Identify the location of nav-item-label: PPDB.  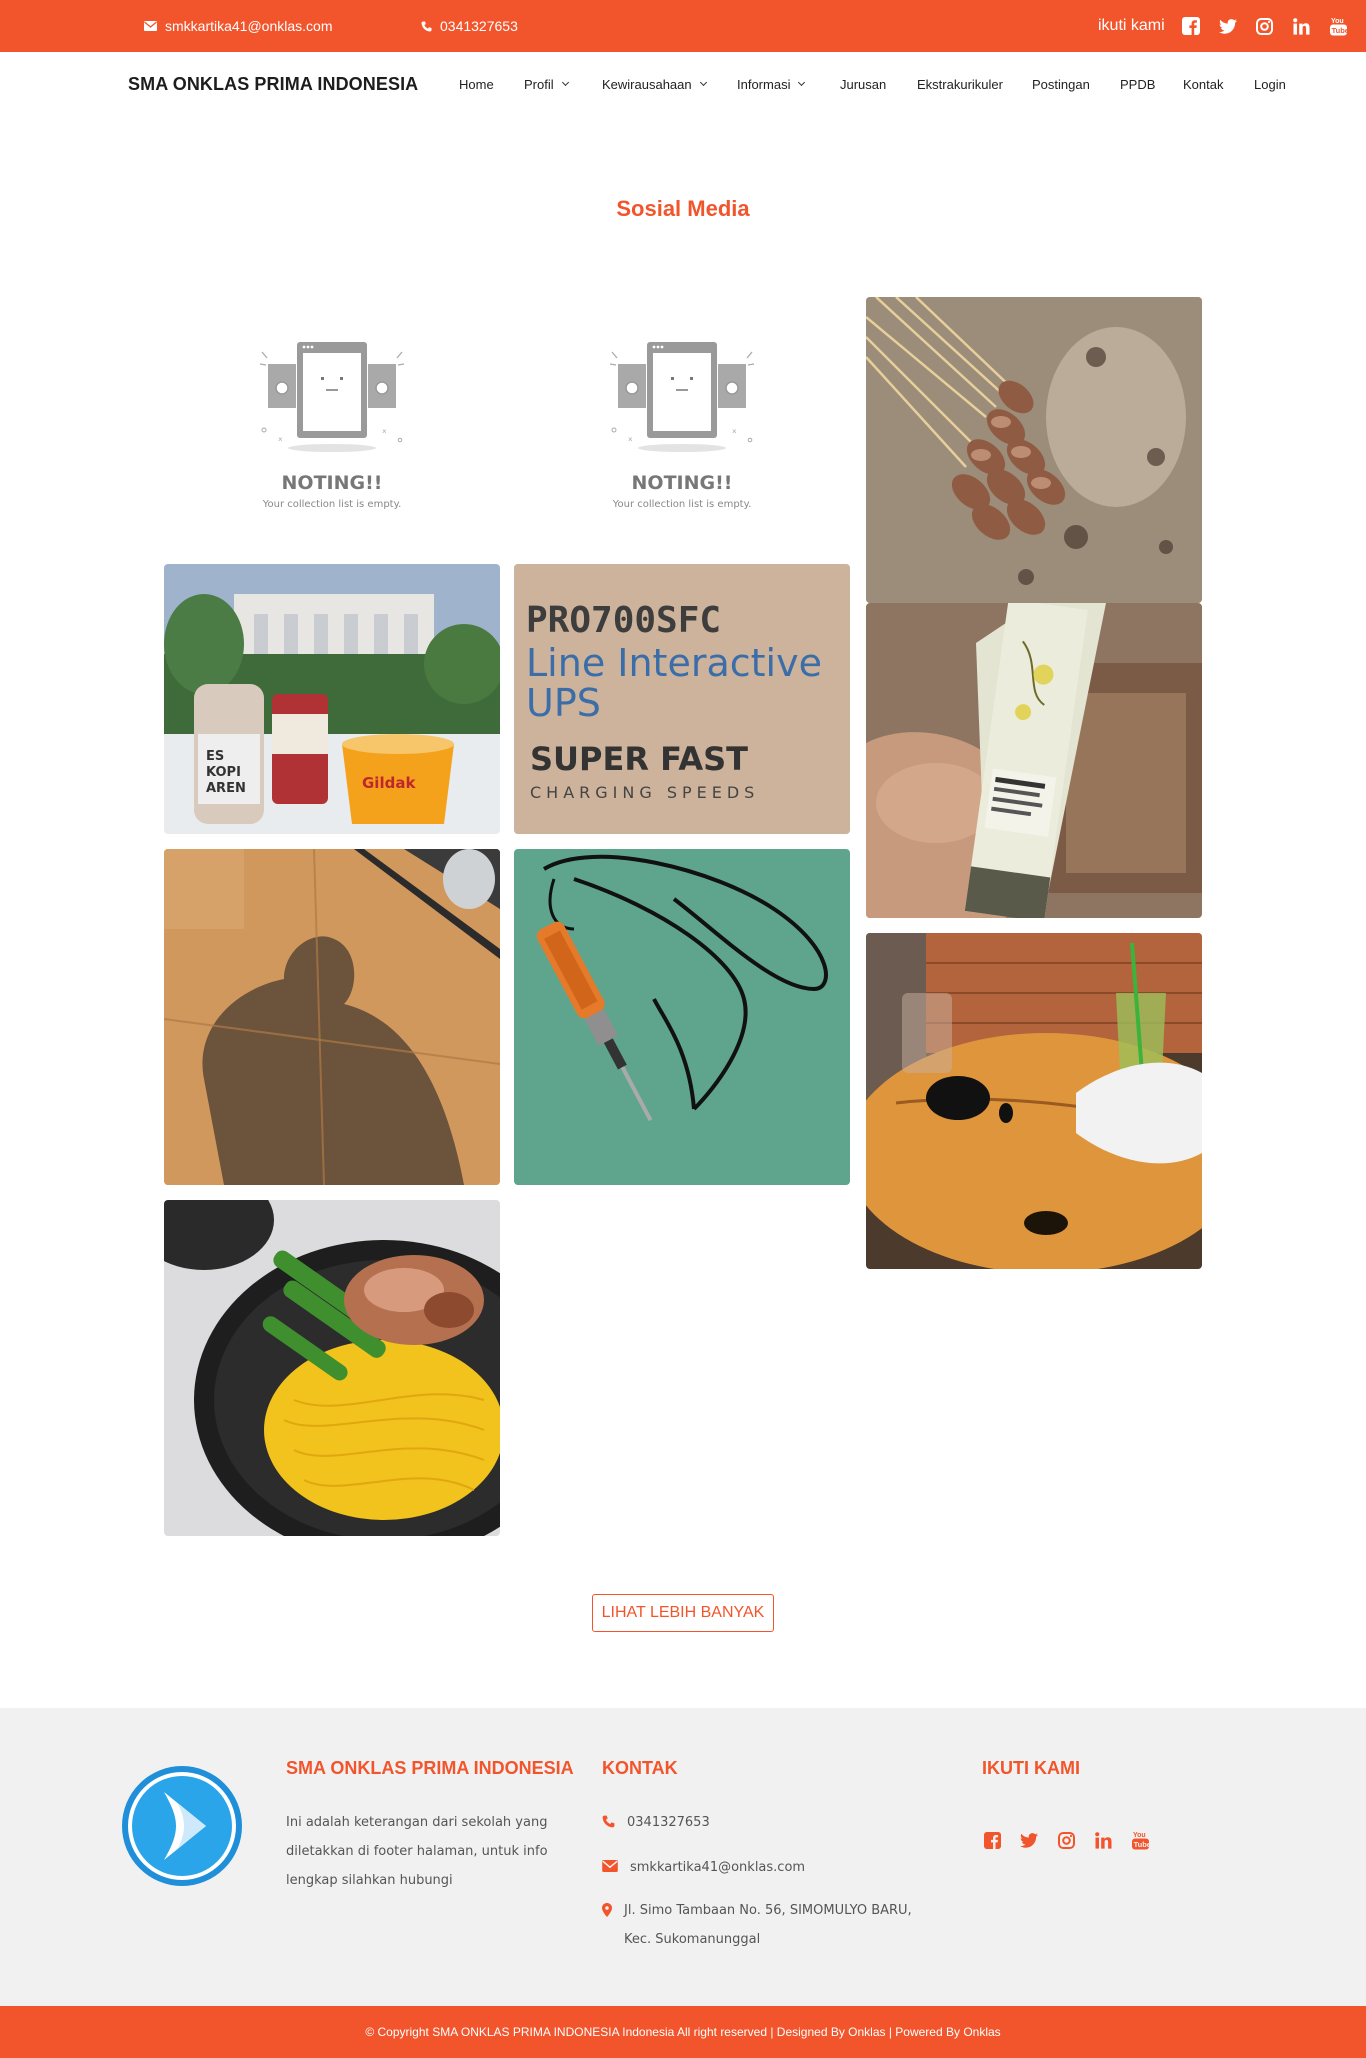
(1138, 84).